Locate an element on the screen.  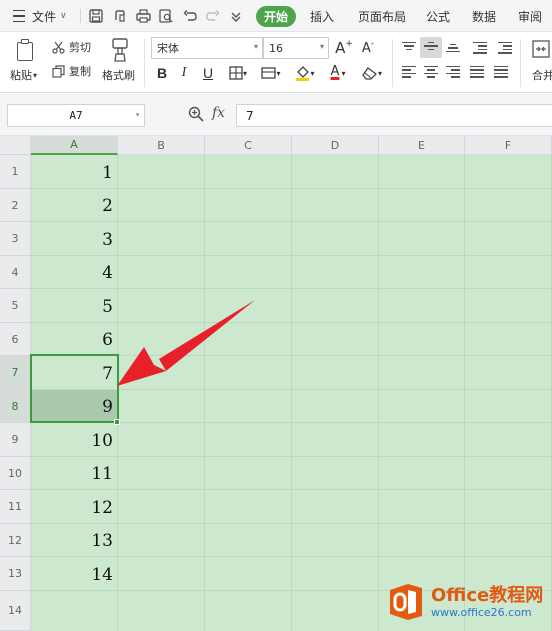
cloud-sync-icon is located at coordinates (120, 16).